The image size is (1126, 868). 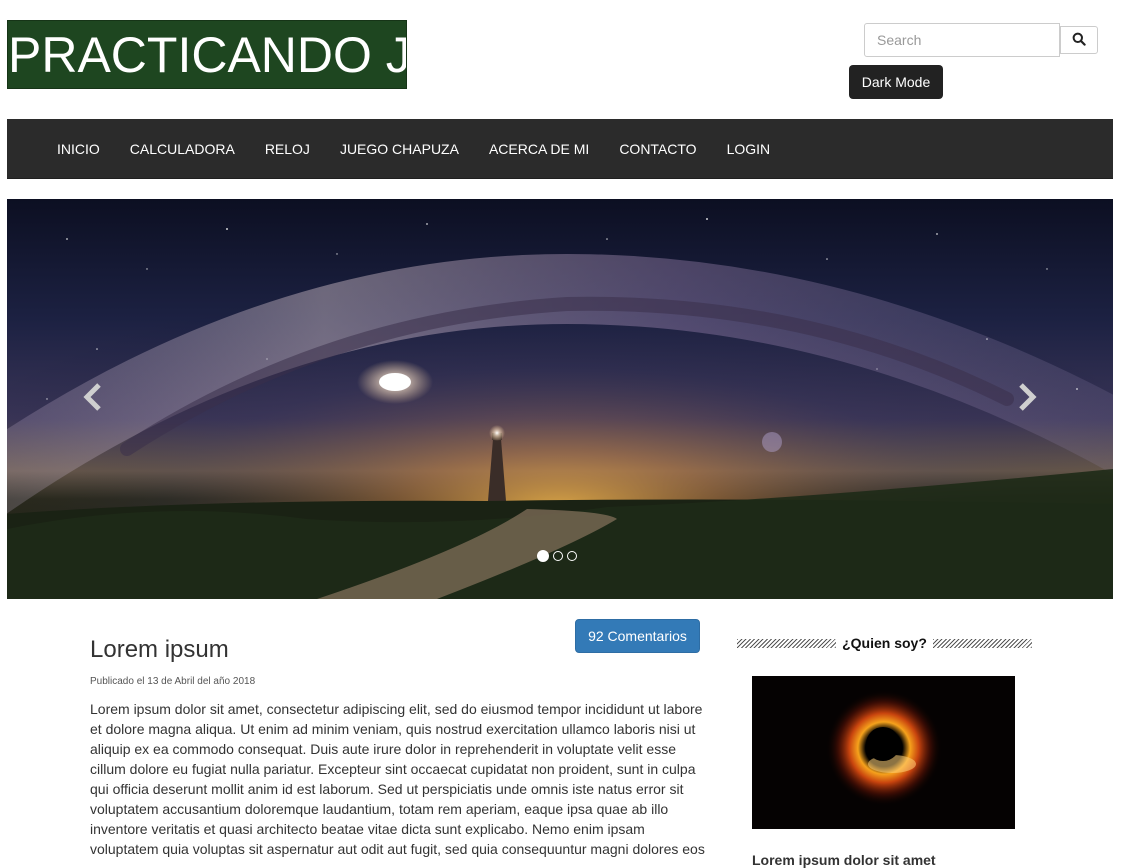 I want to click on search-icon, so click(x=1079, y=40).